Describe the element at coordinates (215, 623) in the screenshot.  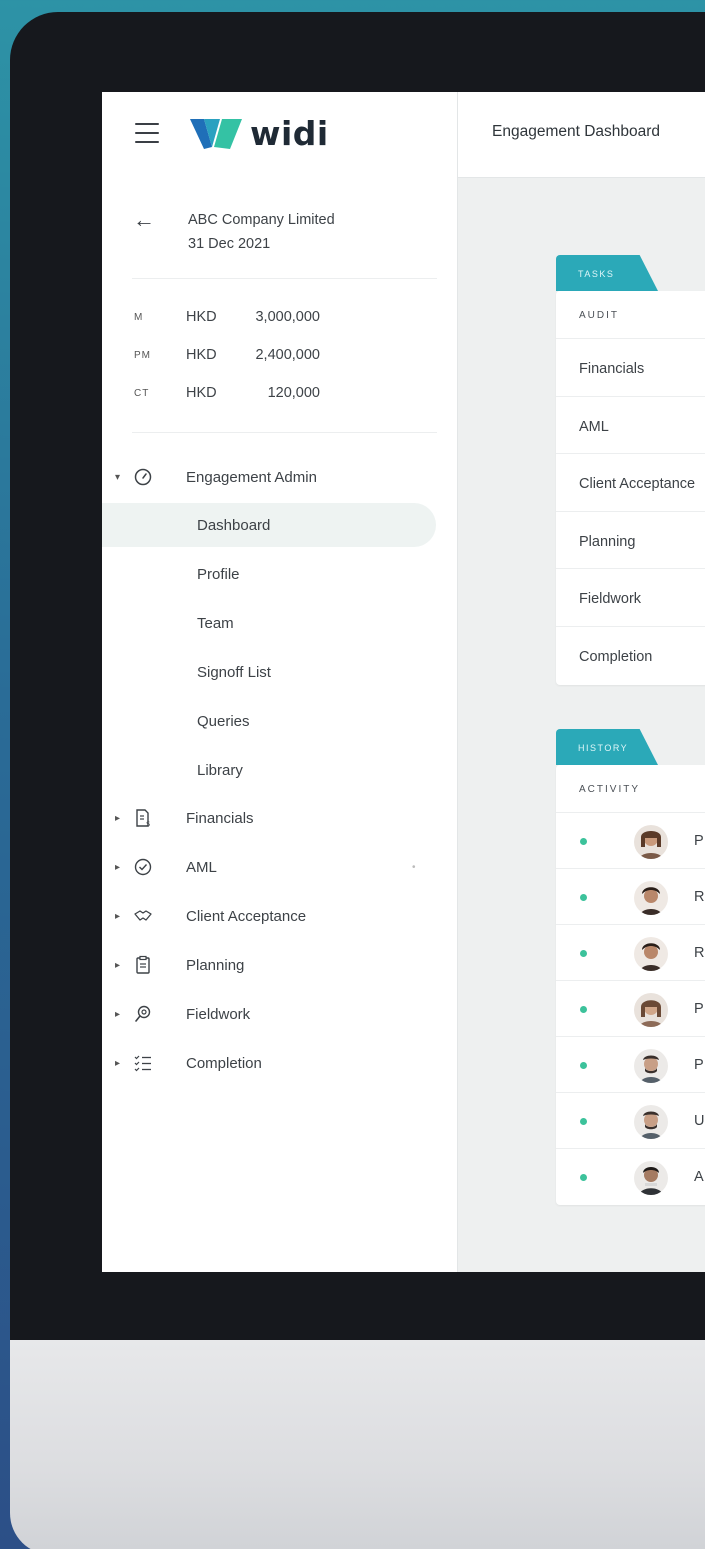
I see `sub-nav-label: Team` at that location.